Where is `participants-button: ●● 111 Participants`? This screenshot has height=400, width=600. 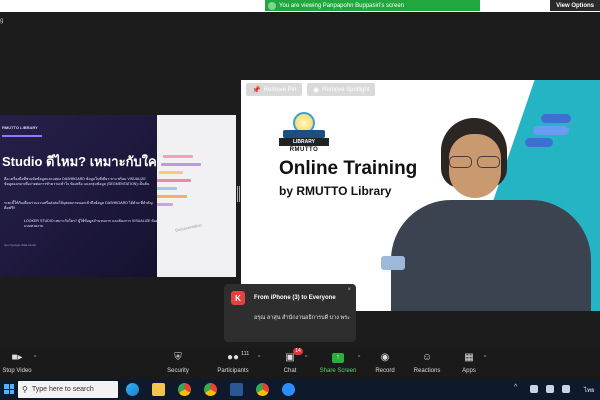 participants-button: ●● 111 Participants is located at coordinates (233, 362).